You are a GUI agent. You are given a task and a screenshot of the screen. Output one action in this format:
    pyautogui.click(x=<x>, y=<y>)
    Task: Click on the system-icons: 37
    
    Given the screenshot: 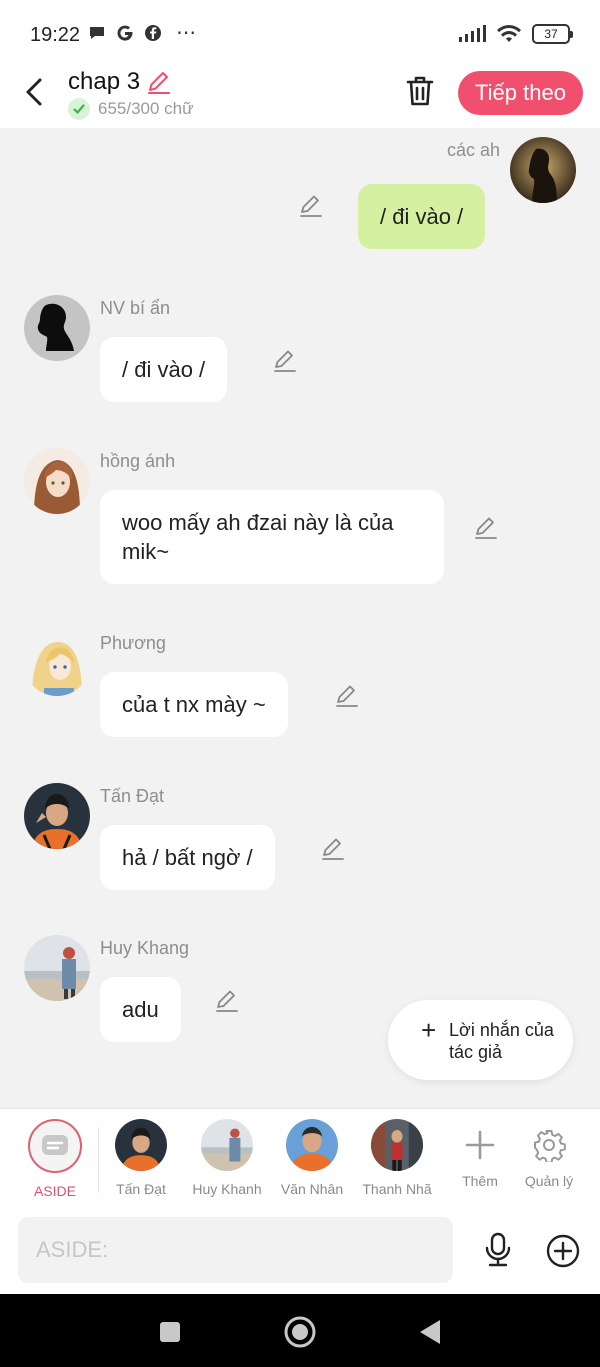 What is the action you would take?
    pyautogui.click(x=515, y=34)
    